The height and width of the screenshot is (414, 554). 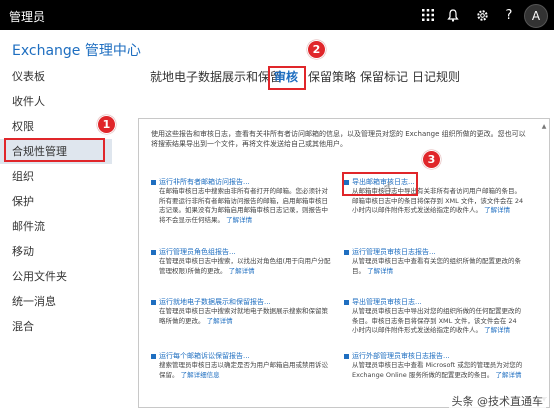 I want to click on report-description: 在管理员审核日志中搜索对就地电子数据展示搜索和保留策略所做的更改。 了解详情, so click(x=243, y=316).